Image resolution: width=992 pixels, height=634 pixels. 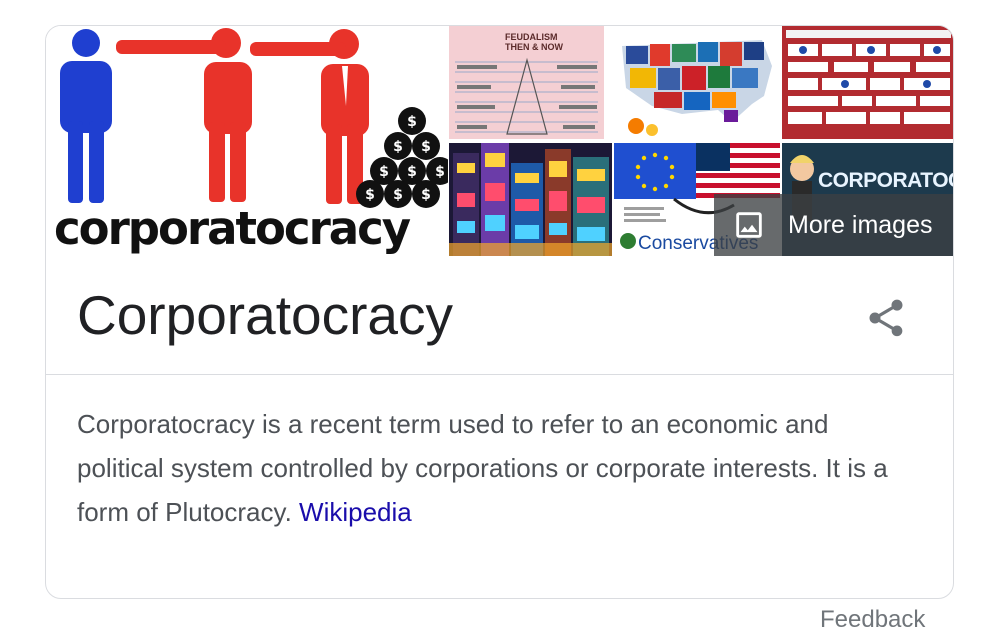 What do you see at coordinates (499, 374) in the screenshot?
I see `divider` at bounding box center [499, 374].